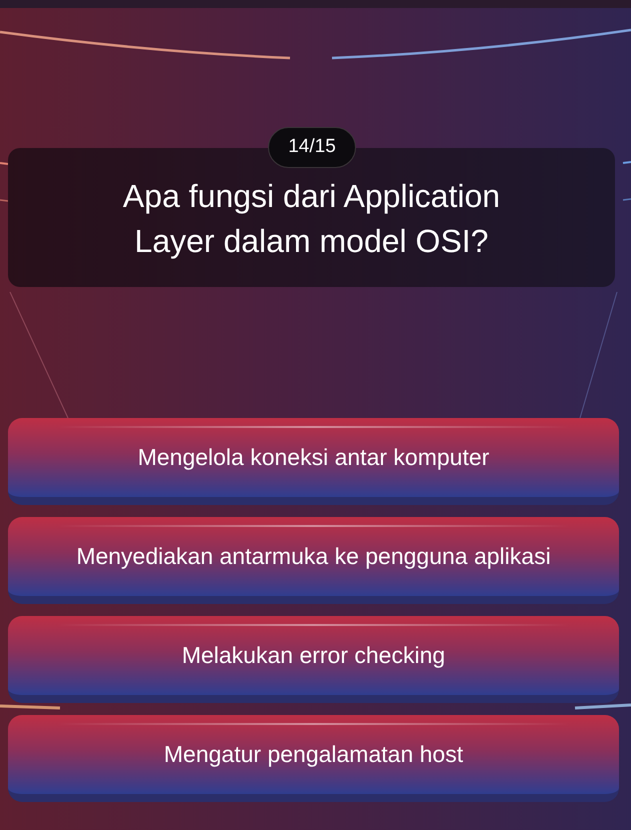 The image size is (631, 830). What do you see at coordinates (313, 758) in the screenshot?
I see `answer-option: Mengatur pengalamatan host` at bounding box center [313, 758].